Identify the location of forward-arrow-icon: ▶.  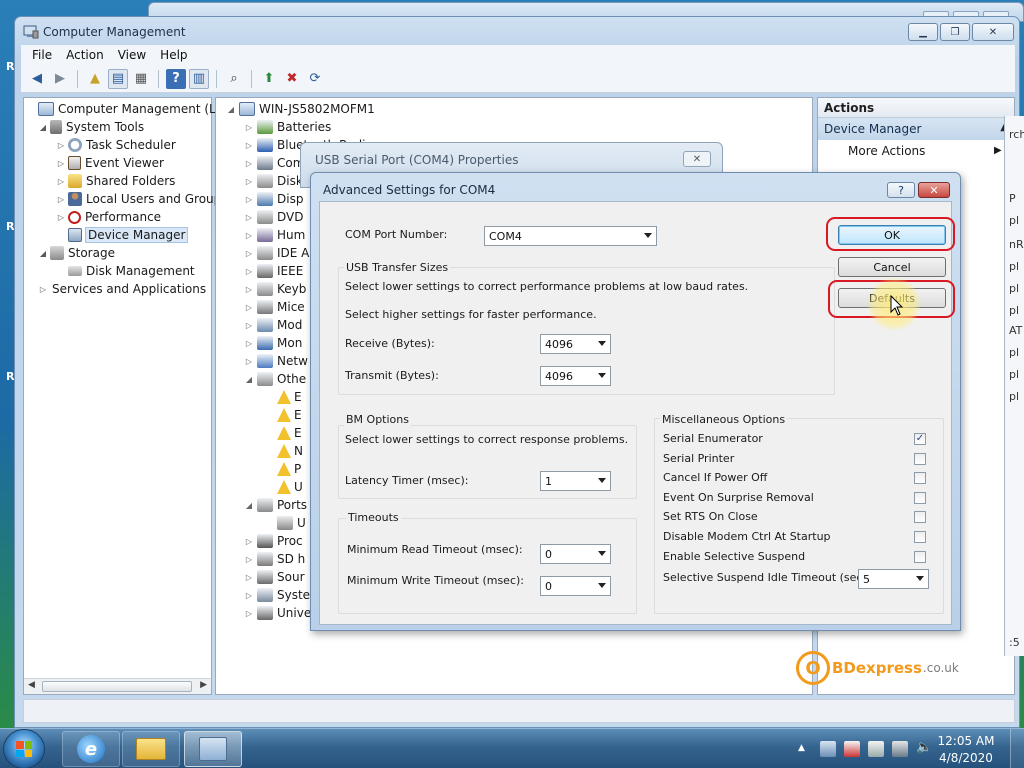
(60, 79).